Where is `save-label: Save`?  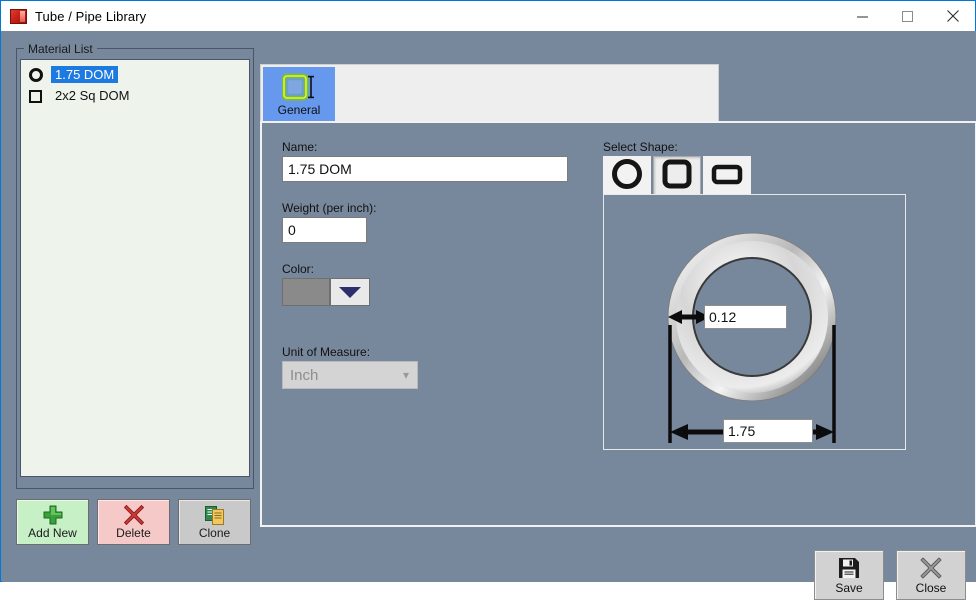
save-label: Save is located at coordinates (849, 588).